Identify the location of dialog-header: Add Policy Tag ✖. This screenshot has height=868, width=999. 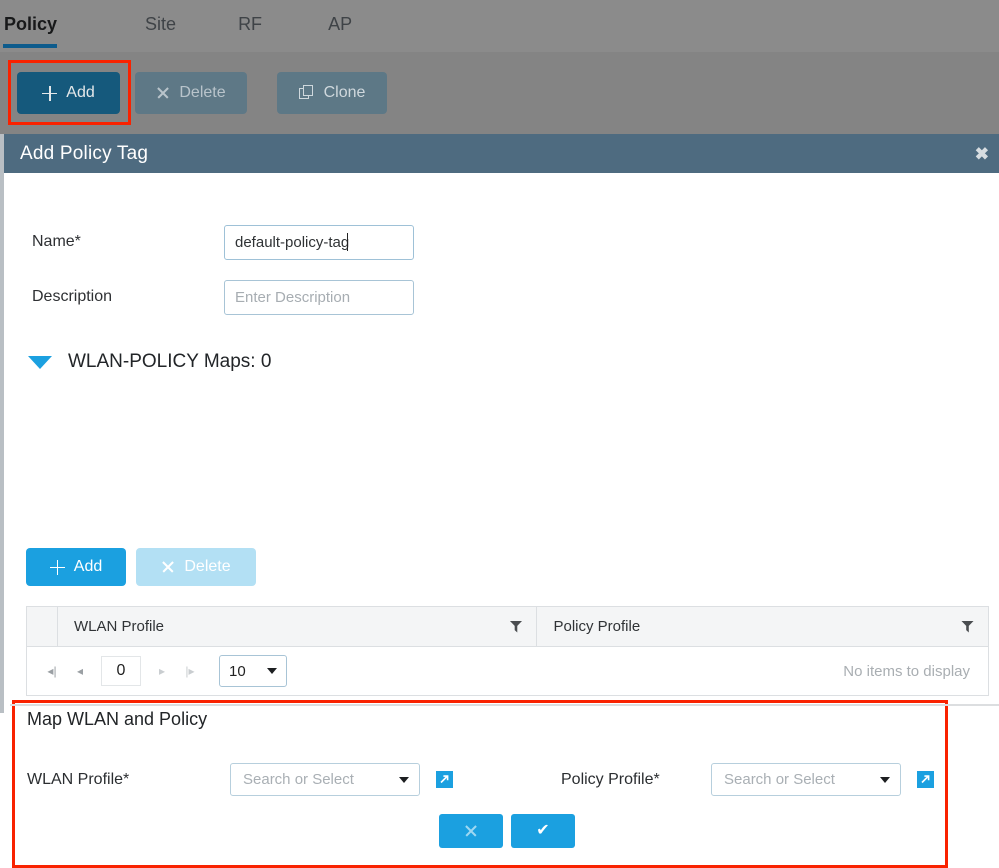
(501, 153).